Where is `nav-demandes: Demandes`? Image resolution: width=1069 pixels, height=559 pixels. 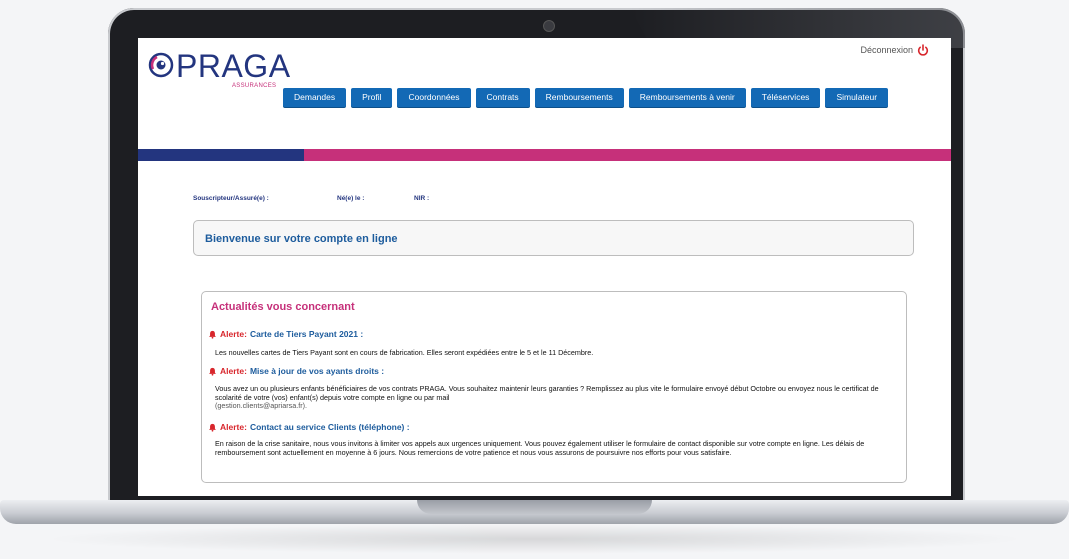
nav-demandes: Demandes is located at coordinates (315, 97).